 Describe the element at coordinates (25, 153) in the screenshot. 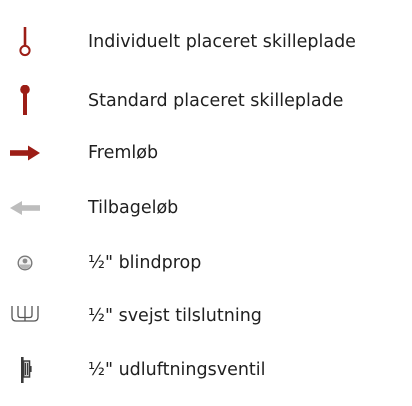

I see `flow-arrow-icon` at that location.